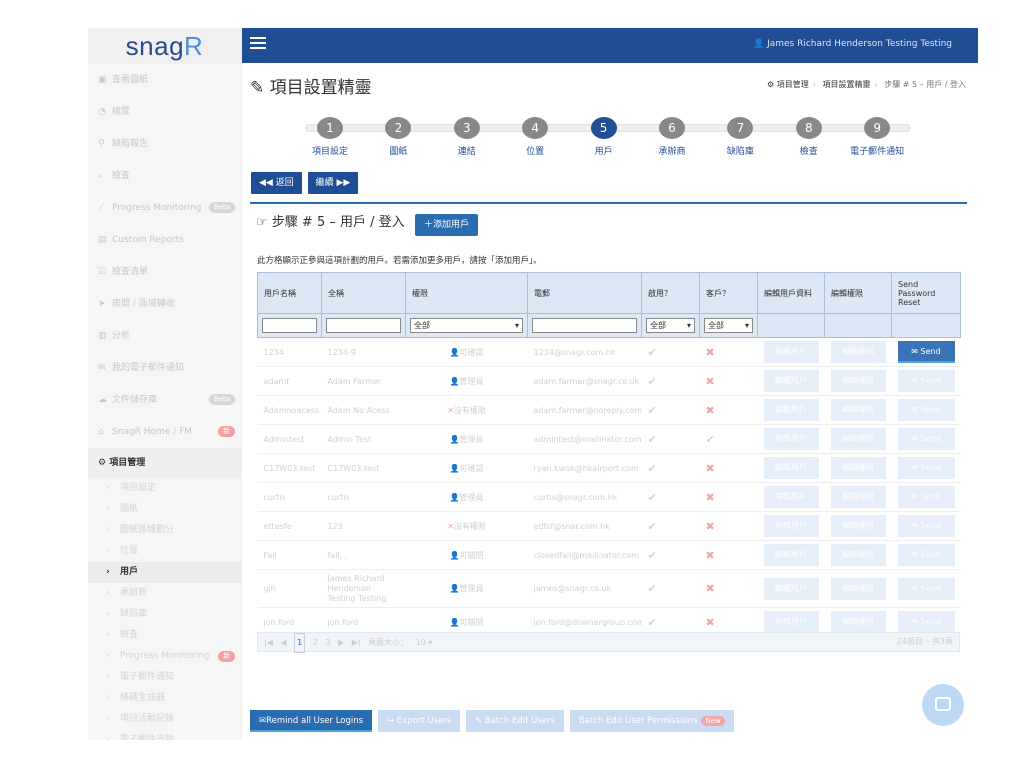 The width and height of the screenshot is (1024, 768). What do you see at coordinates (670, 325) in the screenshot?
I see `enabled-filter-select: 全部 ▾` at bounding box center [670, 325].